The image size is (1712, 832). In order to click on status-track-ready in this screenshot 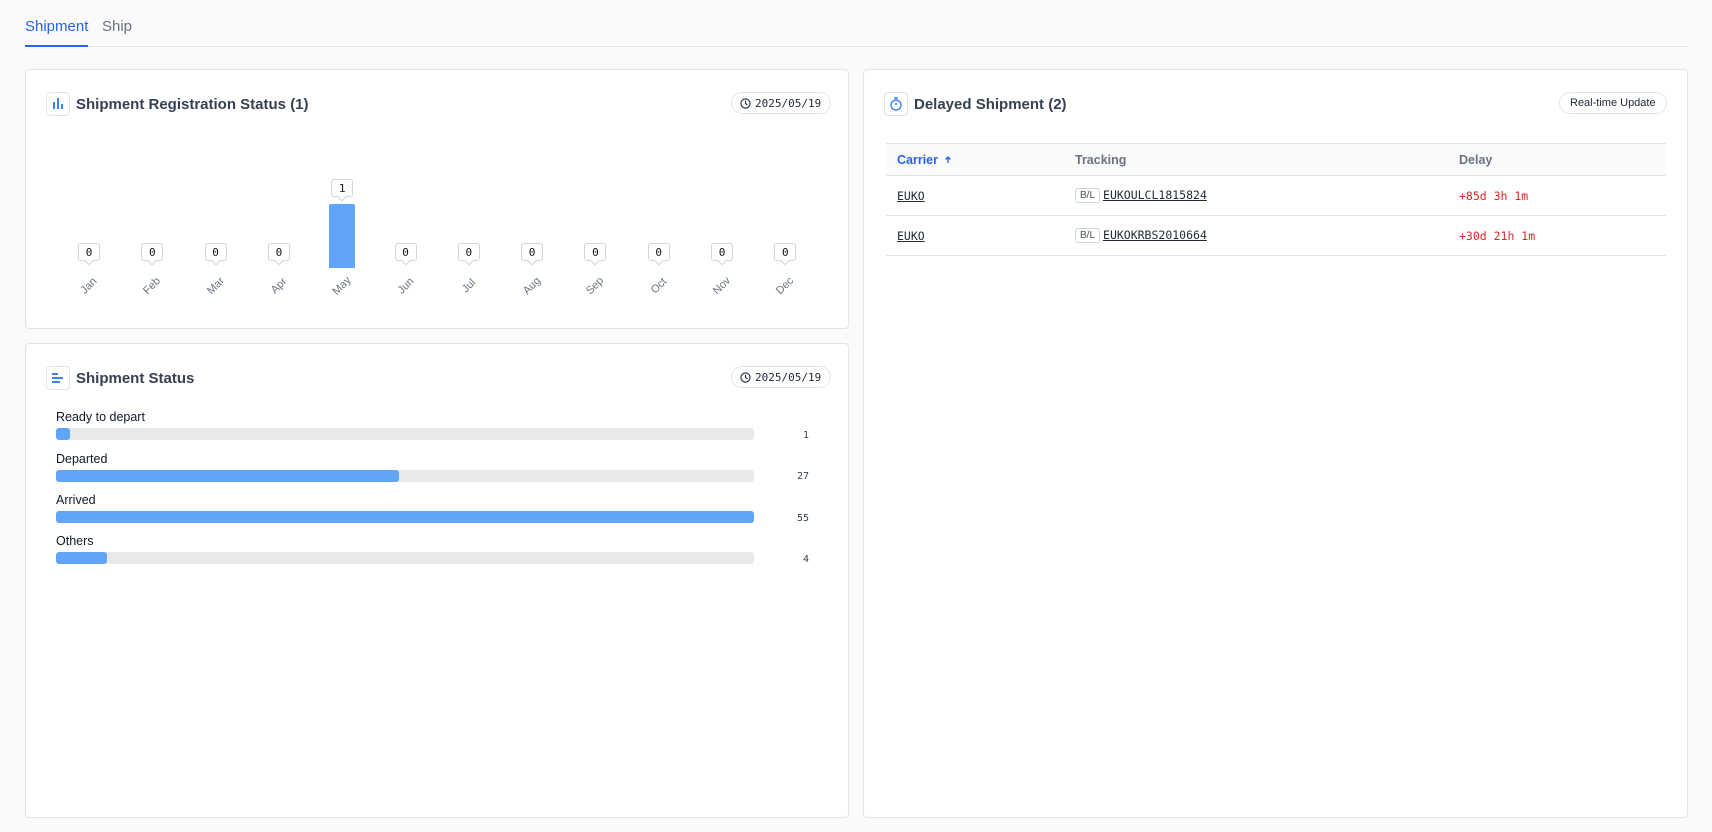, I will do `click(405, 434)`.